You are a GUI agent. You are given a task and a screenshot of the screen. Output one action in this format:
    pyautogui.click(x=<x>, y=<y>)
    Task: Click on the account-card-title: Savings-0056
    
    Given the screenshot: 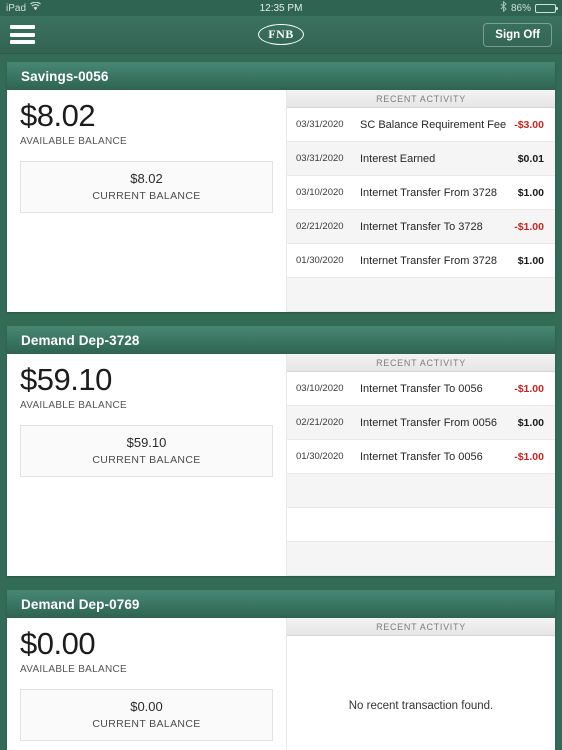 What is the action you would take?
    pyautogui.click(x=281, y=76)
    